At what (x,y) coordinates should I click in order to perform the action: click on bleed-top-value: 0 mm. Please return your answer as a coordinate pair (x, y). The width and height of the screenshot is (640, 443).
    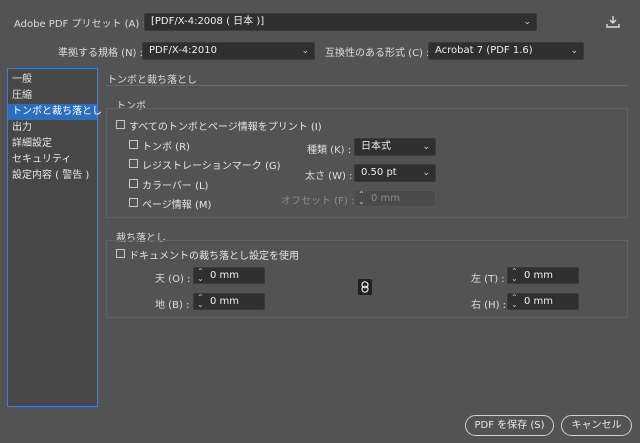
    Looking at the image, I should click on (225, 275).